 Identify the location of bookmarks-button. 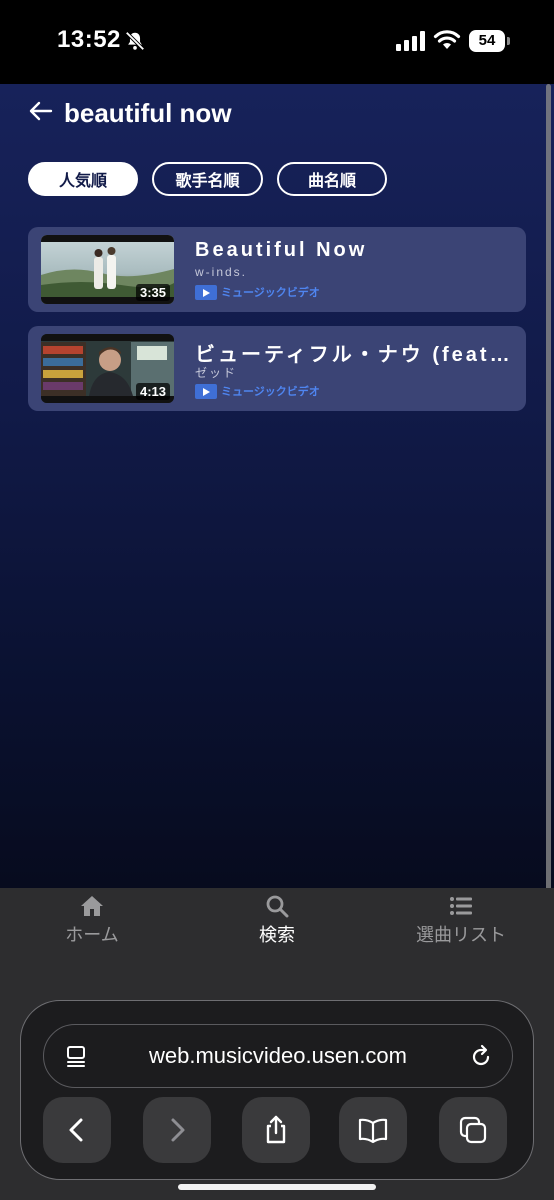
(373, 1130).